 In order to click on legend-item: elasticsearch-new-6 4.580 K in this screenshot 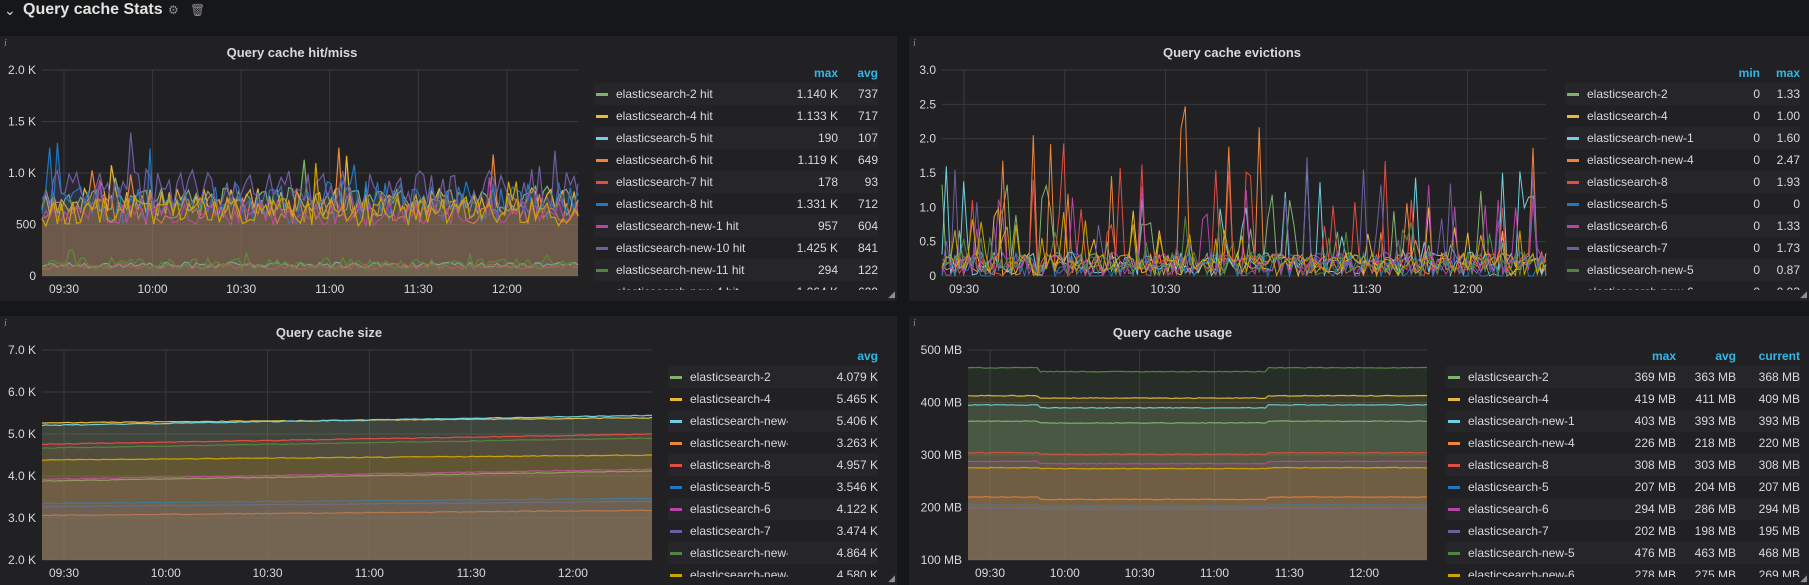, I will do `click(773, 570)`.